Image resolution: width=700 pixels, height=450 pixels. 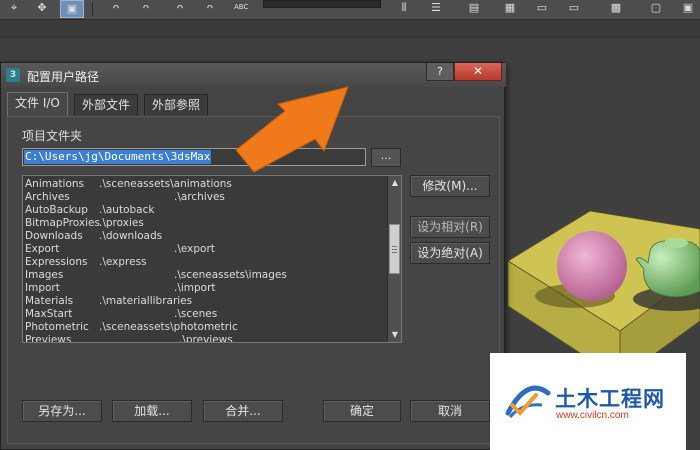 What do you see at coordinates (123, 262) in the screenshot?
I see `path-value: .\express` at bounding box center [123, 262].